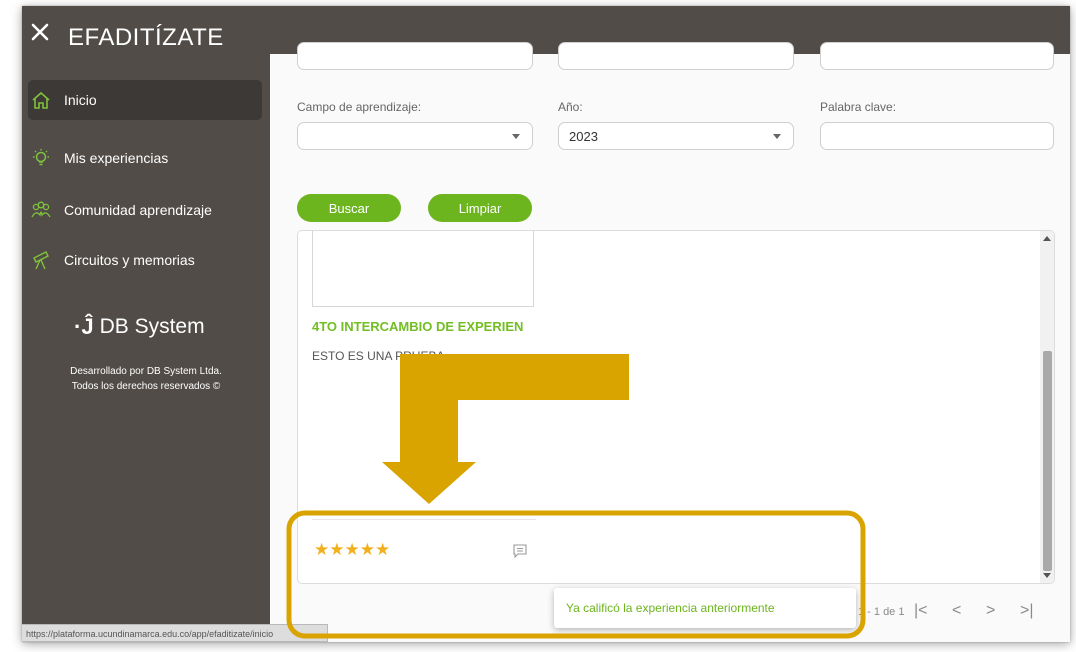 This screenshot has height=652, width=1076. Describe the element at coordinates (480, 208) in the screenshot. I see `clear-button: Limpiar` at that location.